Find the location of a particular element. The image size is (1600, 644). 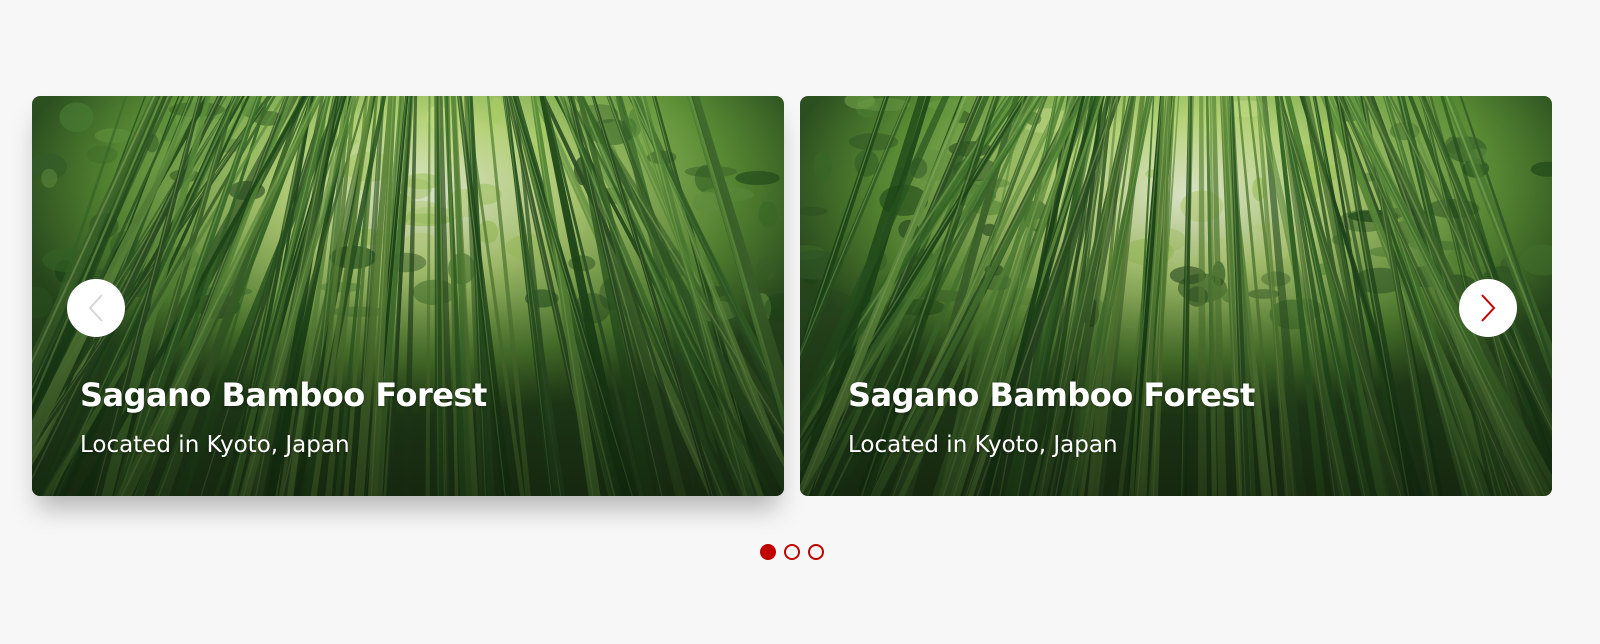

previous-slide-button is located at coordinates (96, 308).